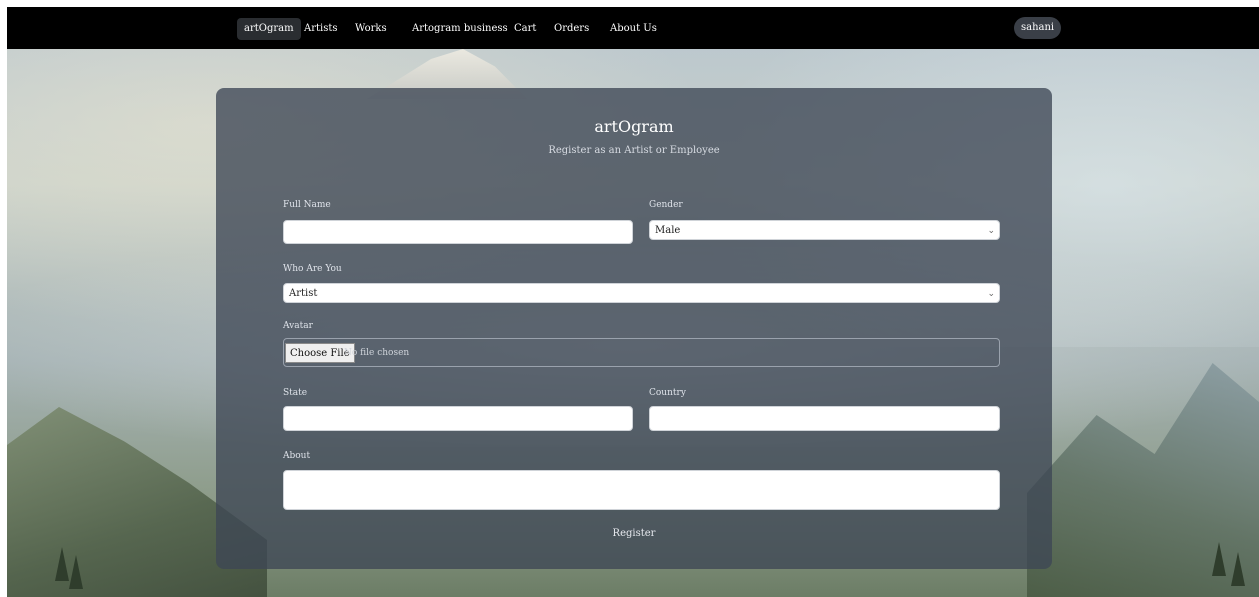  I want to click on gender-label: Gender, so click(666, 205).